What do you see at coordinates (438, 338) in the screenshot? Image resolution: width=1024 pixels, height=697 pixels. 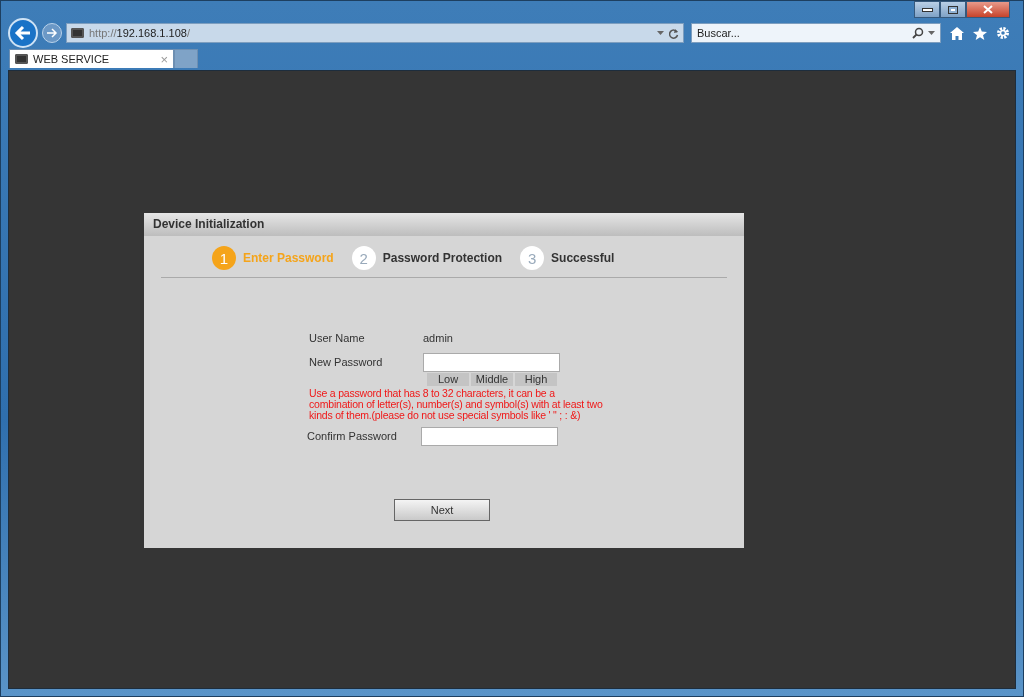 I see `user-name-value: admin` at bounding box center [438, 338].